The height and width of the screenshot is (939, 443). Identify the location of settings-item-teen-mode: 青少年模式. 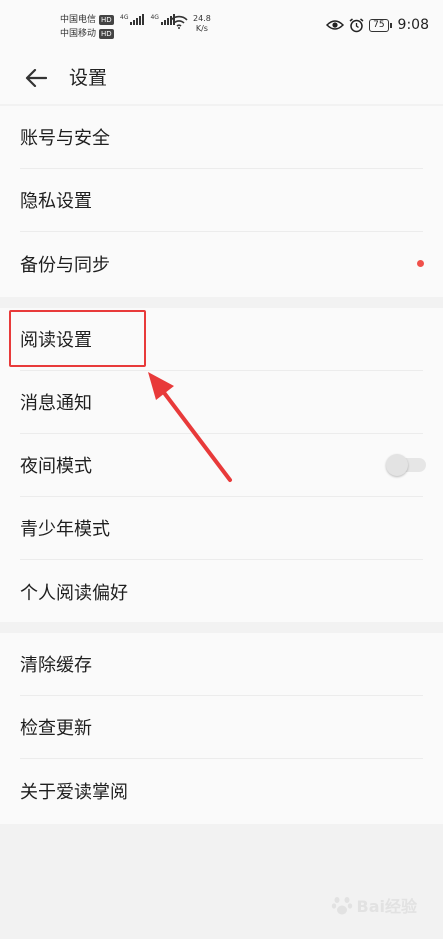
(221, 528).